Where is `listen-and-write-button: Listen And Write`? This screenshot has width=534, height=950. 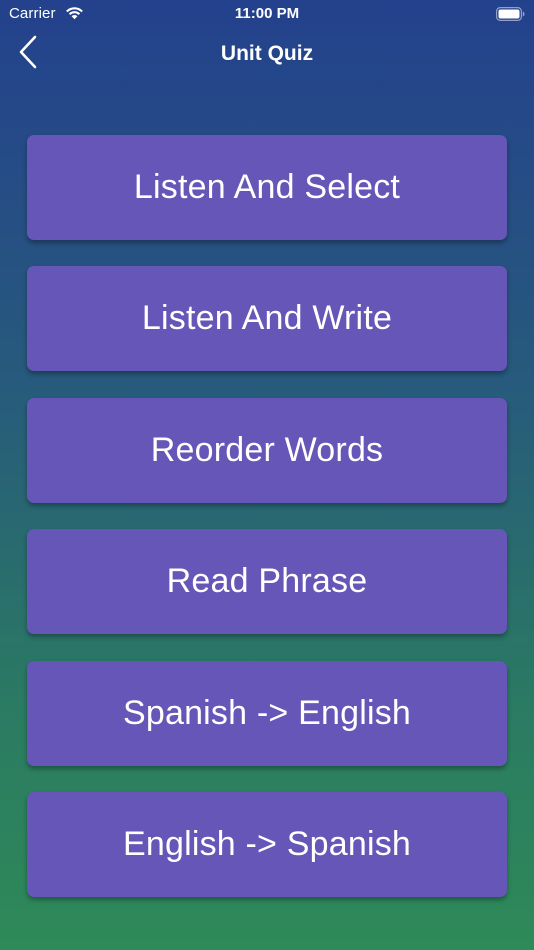
listen-and-write-button: Listen And Write is located at coordinates (267, 319).